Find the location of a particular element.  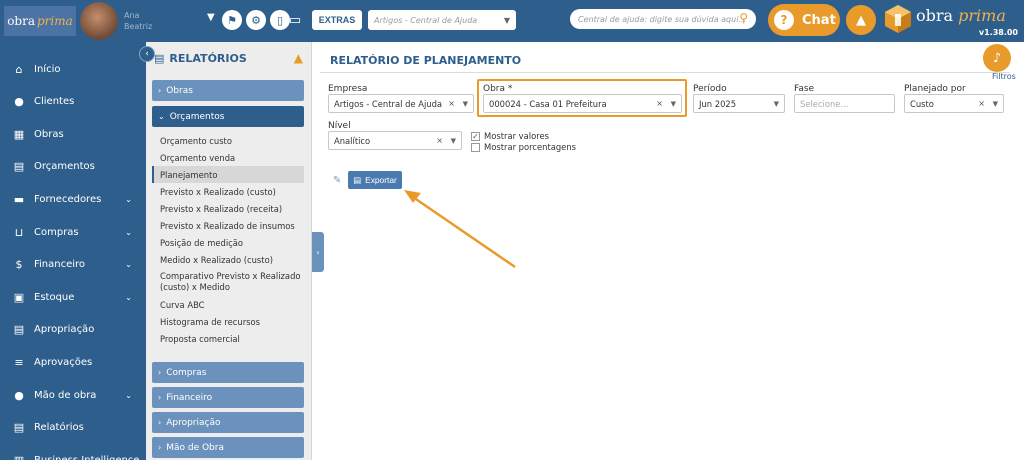

annotation-arrow is located at coordinates (460, 229).